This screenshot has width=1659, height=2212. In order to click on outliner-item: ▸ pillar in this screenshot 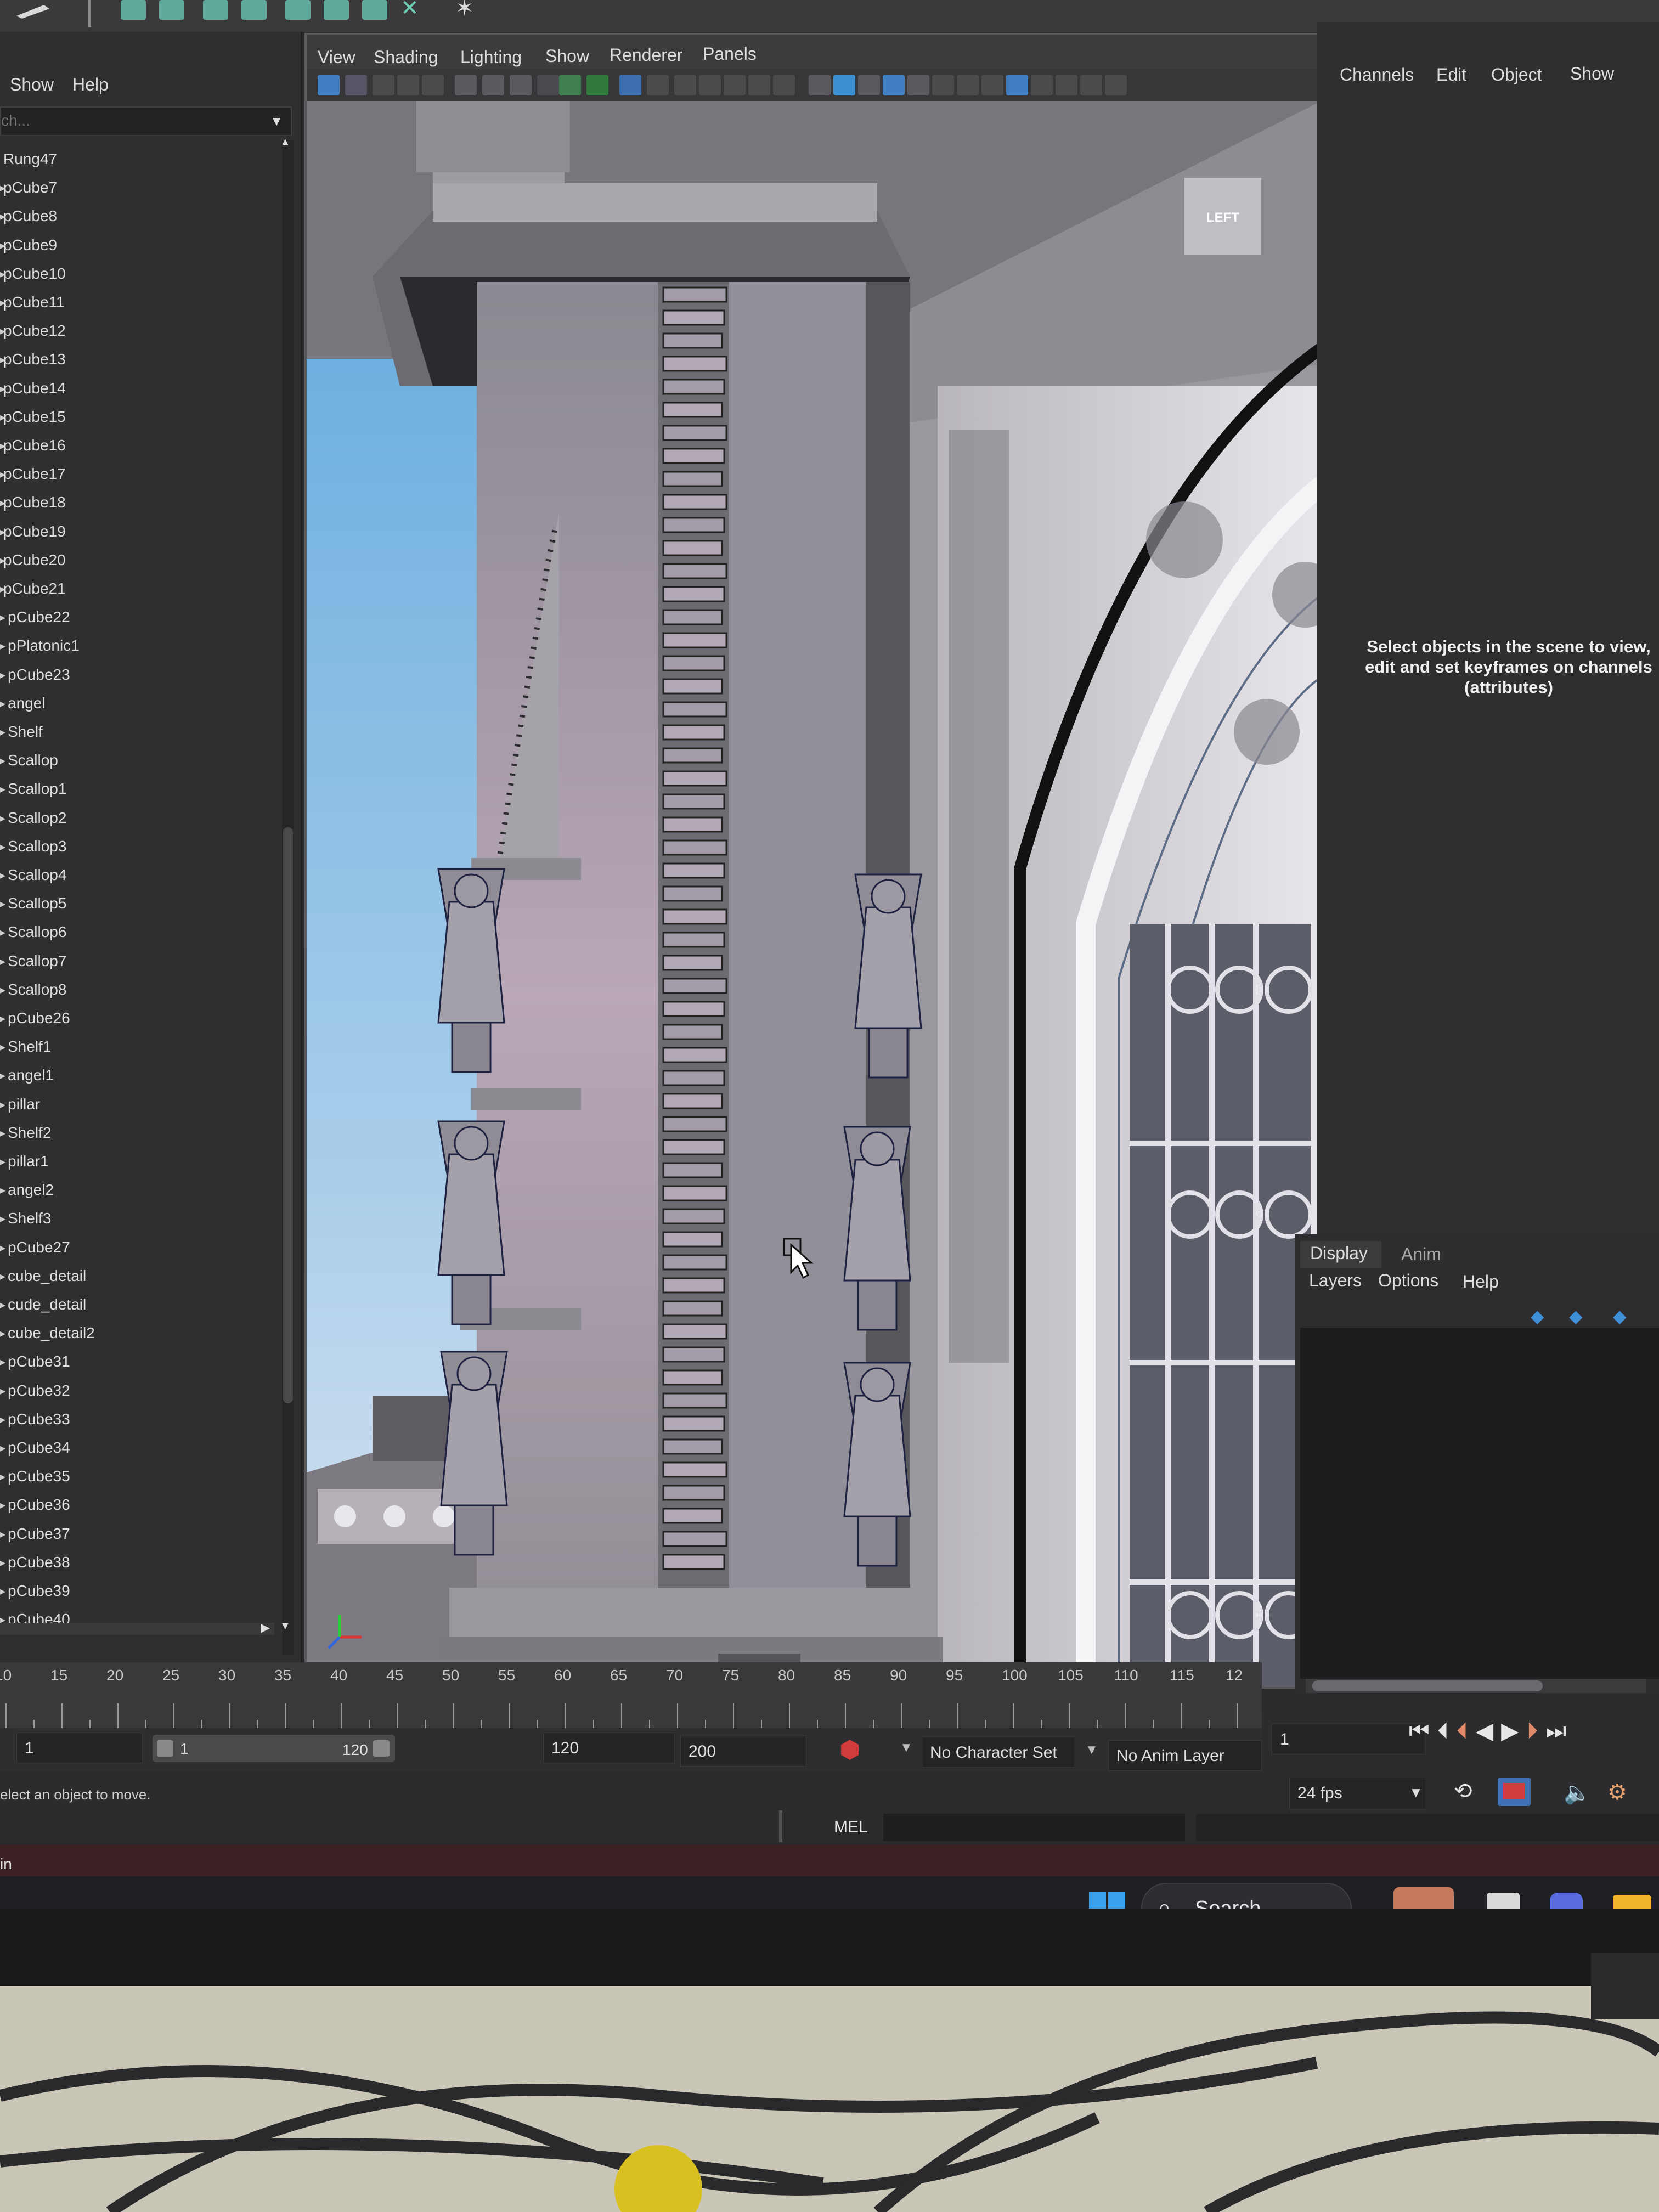, I will do `click(137, 1106)`.